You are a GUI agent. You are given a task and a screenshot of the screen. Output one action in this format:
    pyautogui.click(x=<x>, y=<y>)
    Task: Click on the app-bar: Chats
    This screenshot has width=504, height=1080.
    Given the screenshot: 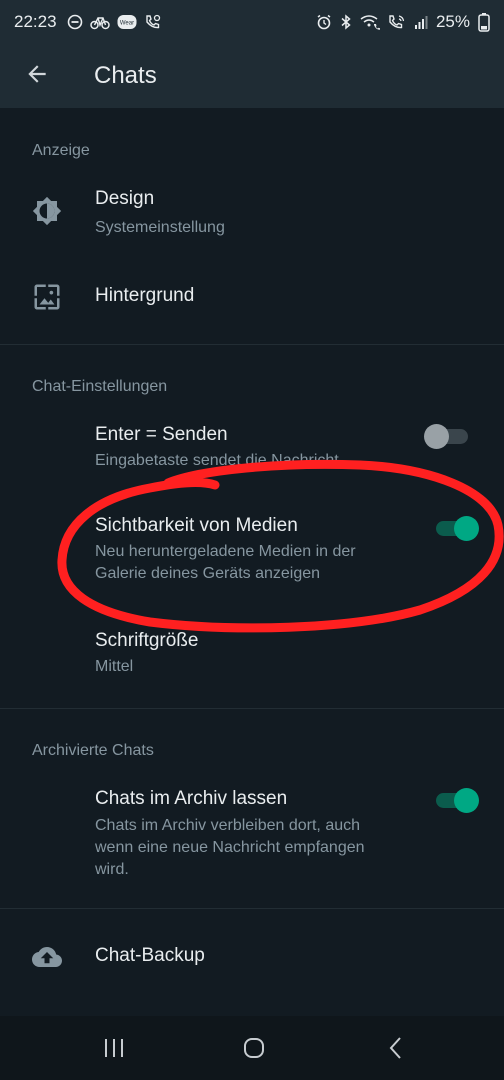 What is the action you would take?
    pyautogui.click(x=252, y=76)
    